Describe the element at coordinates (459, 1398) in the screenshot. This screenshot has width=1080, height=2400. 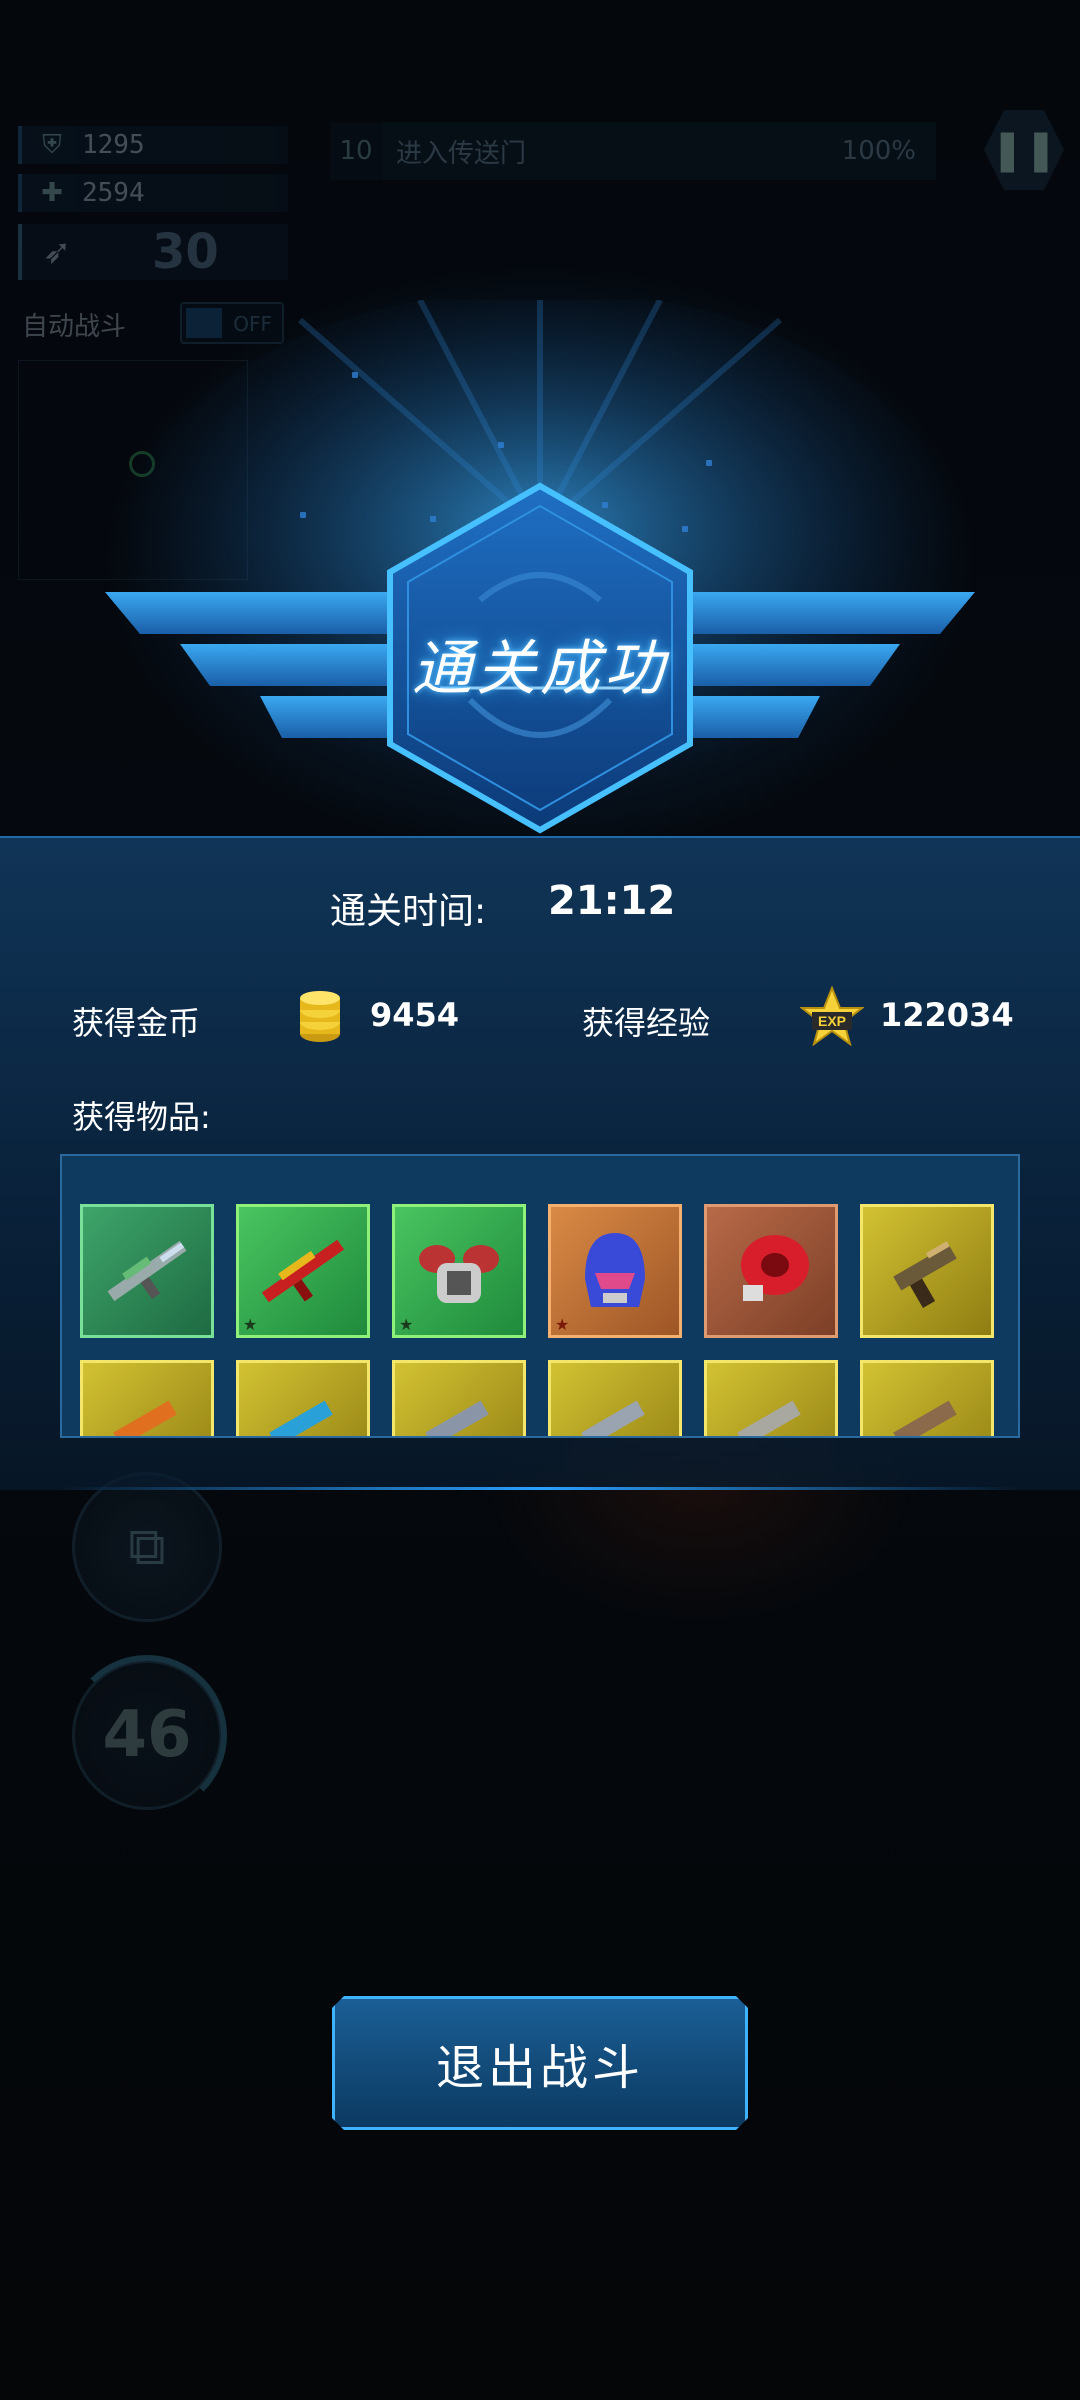
I see `item-gray-gun` at that location.